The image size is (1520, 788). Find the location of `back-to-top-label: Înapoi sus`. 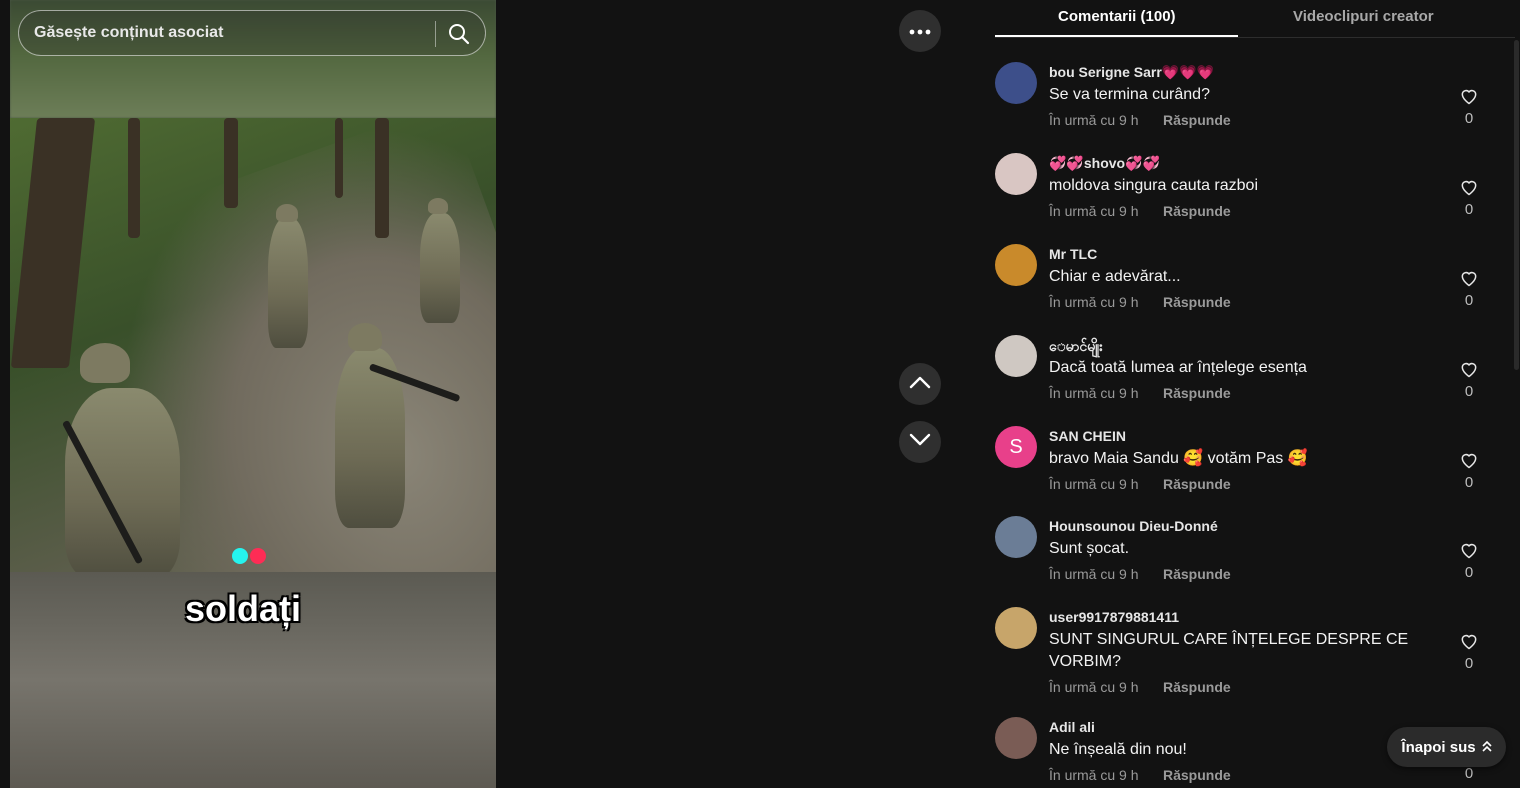

back-to-top-label: Înapoi sus is located at coordinates (1438, 747).